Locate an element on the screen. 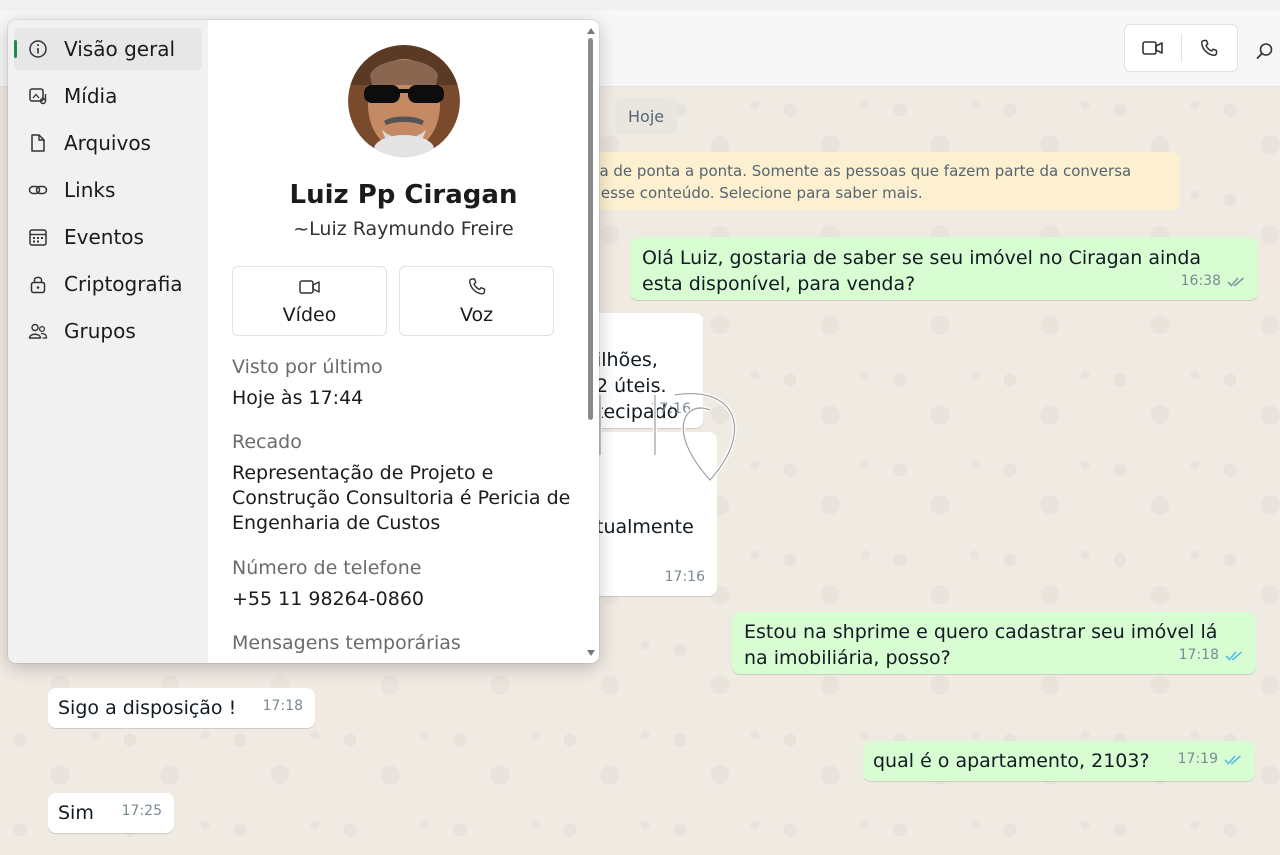 This screenshot has width=1280, height=855. message-bubble-incoming: Sim 17:25 is located at coordinates (111, 813).